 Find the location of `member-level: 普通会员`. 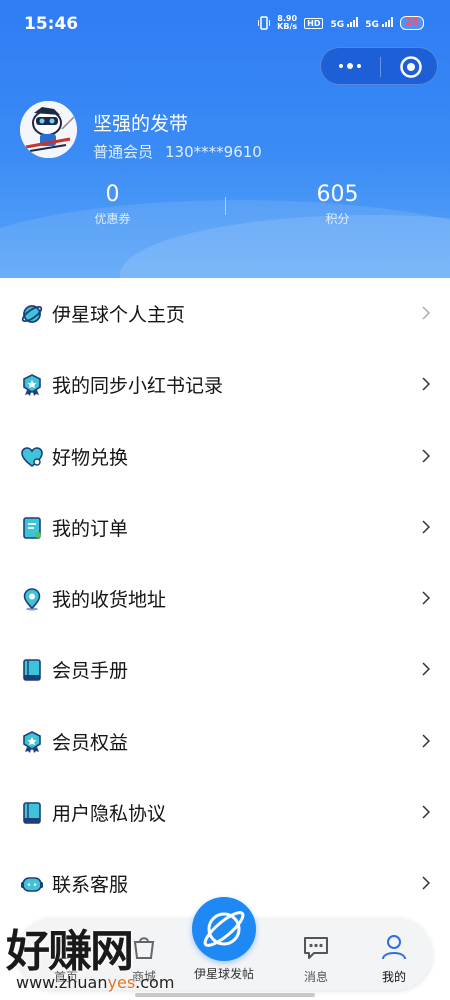

member-level: 普通会员 is located at coordinates (123, 152).